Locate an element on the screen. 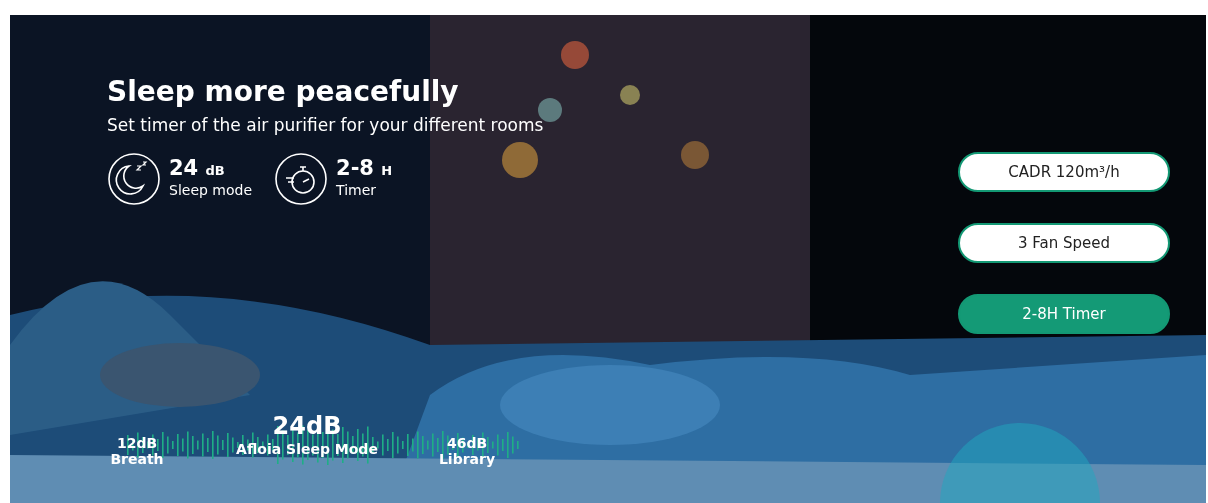 The width and height of the screenshot is (1208, 503). noise-label: Library is located at coordinates (467, 459).